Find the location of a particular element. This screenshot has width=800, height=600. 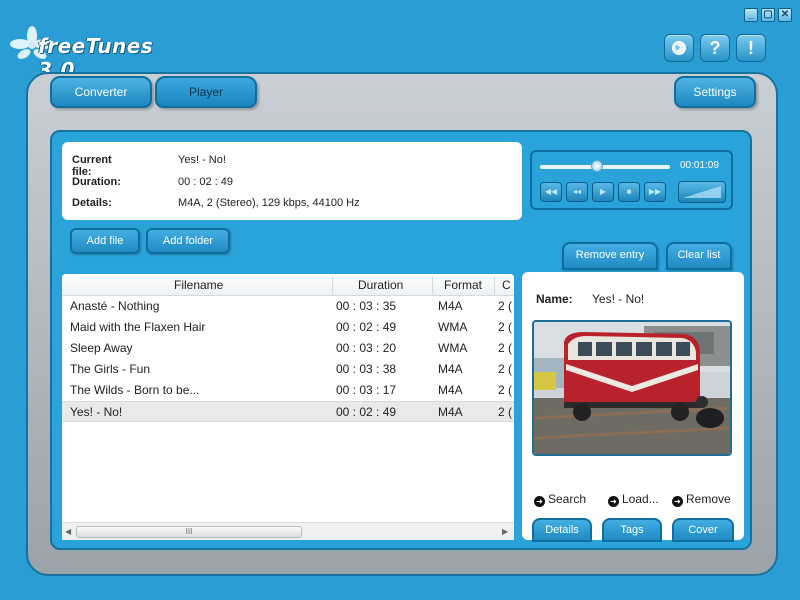

cell-duration: 00 : 03 : 35 is located at coordinates (366, 306).